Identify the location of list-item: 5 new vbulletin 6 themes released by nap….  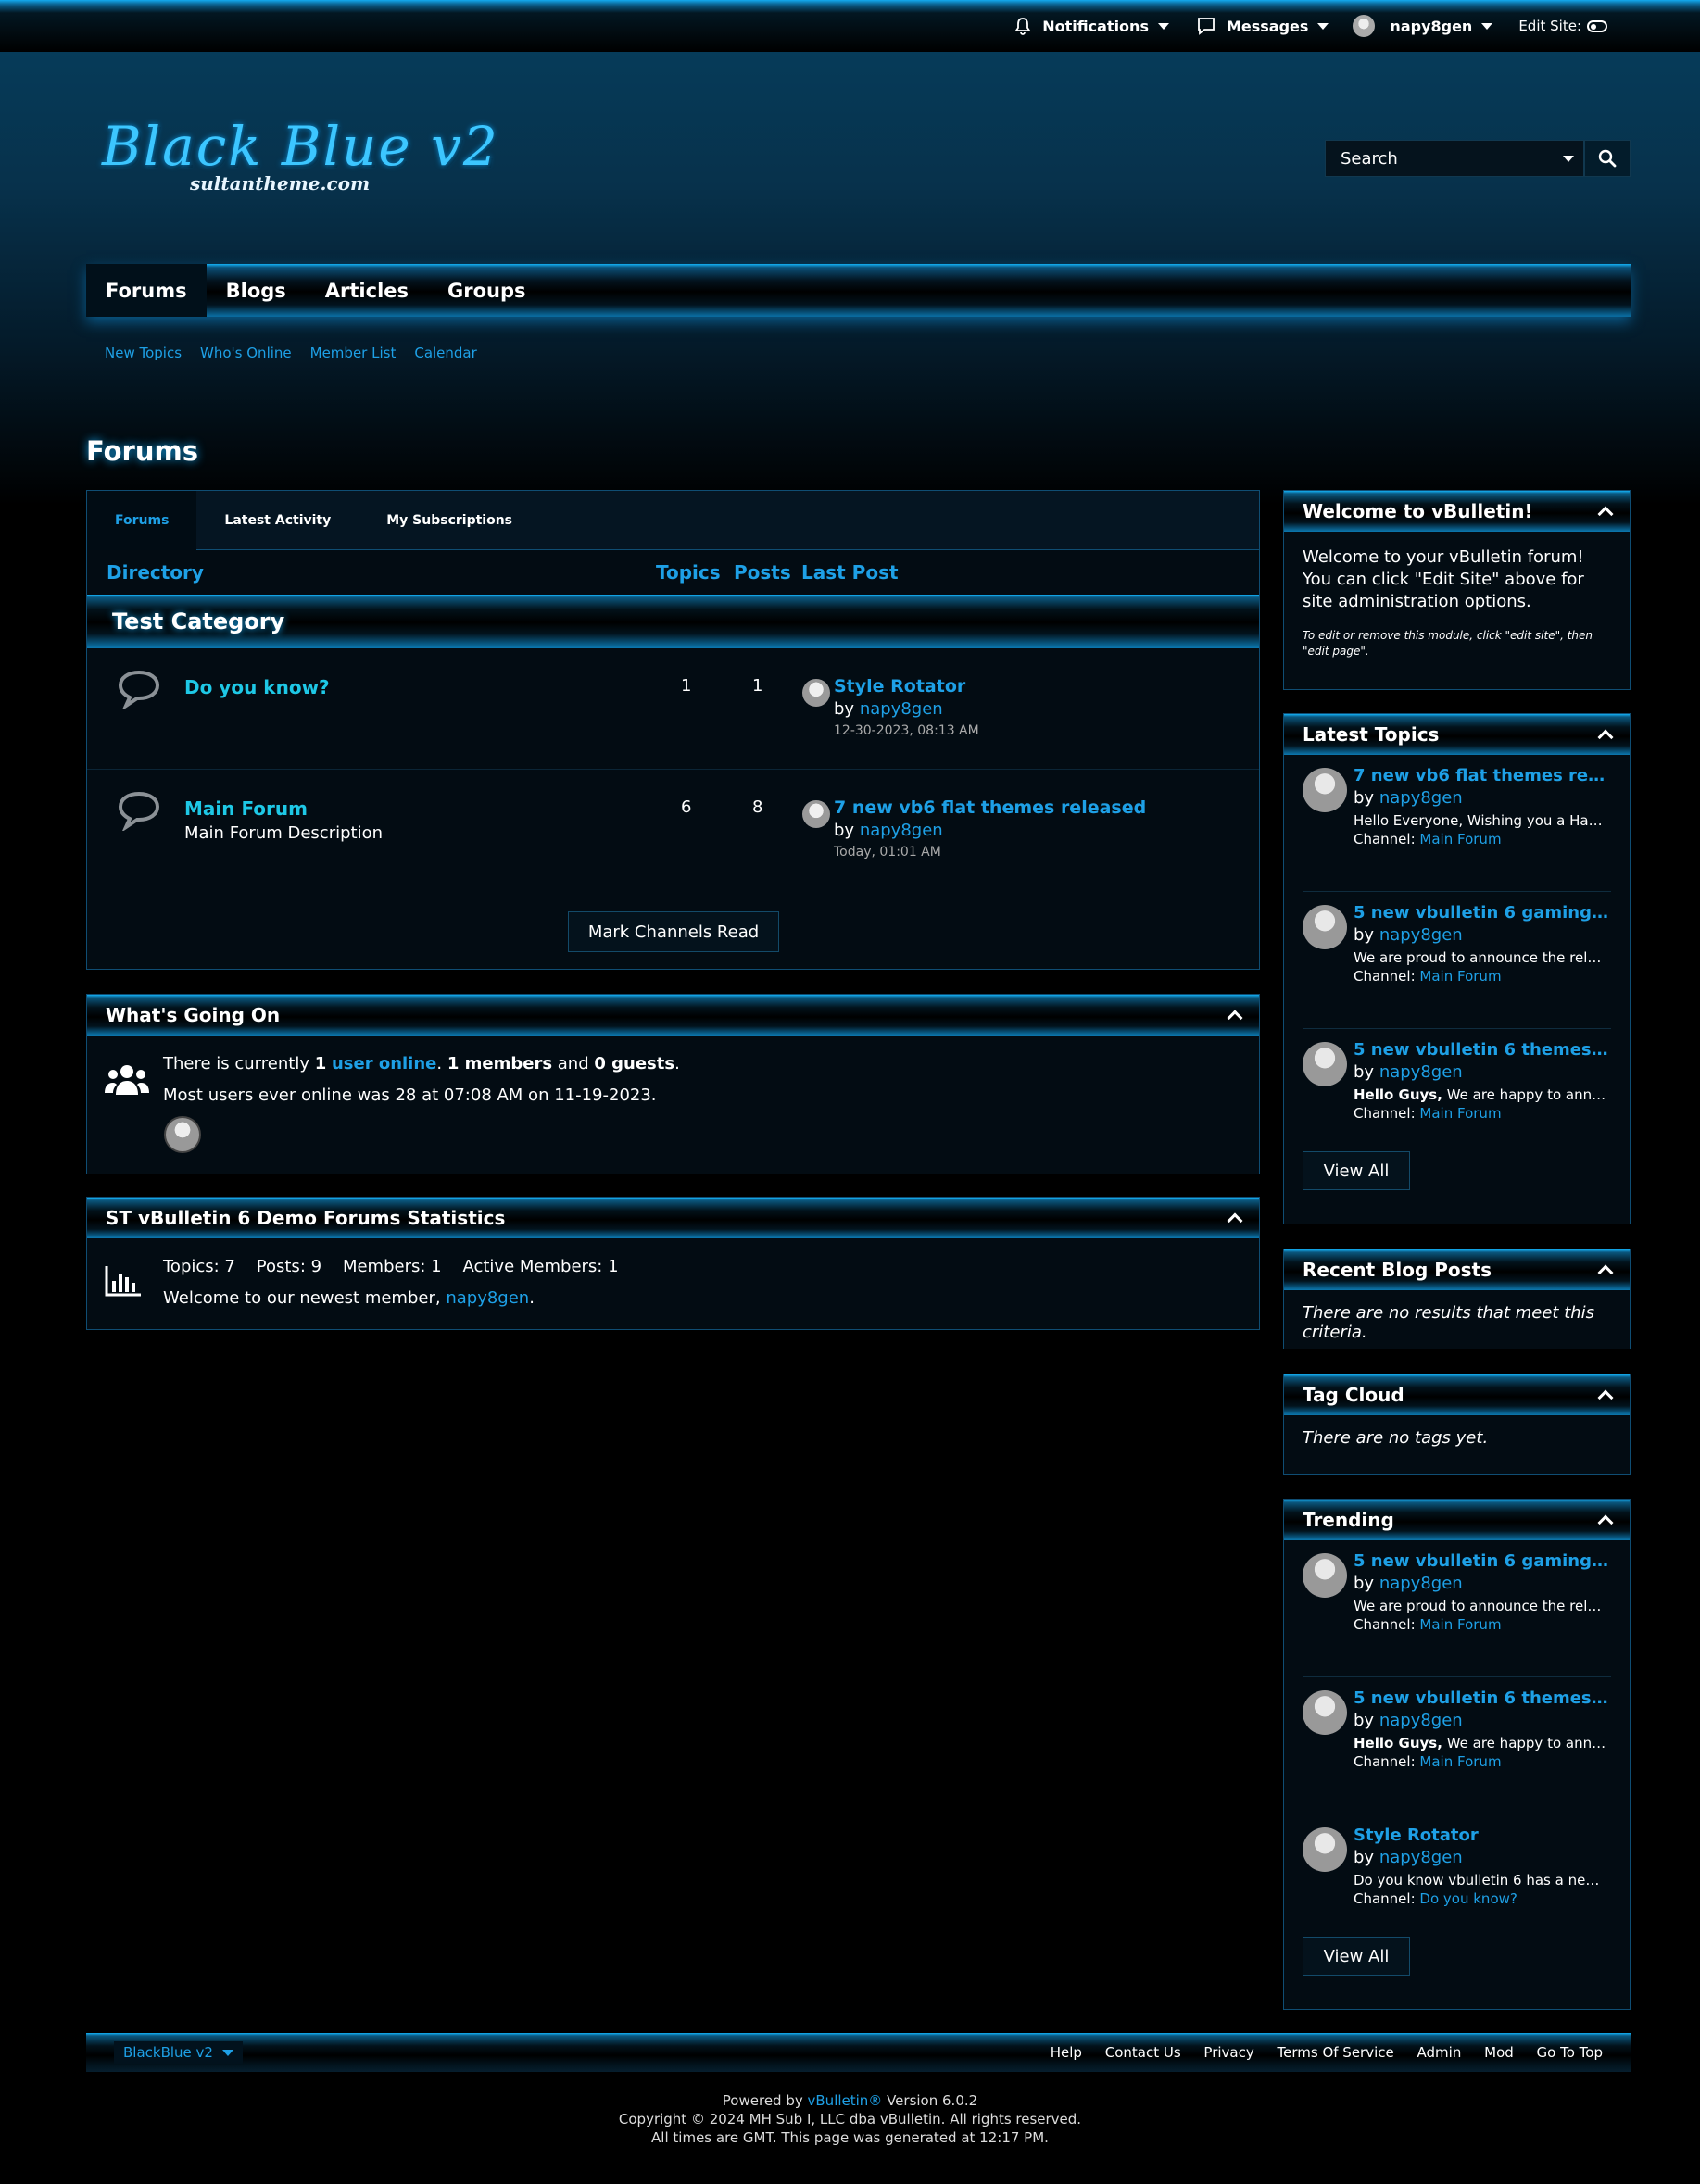
(1457, 1745).